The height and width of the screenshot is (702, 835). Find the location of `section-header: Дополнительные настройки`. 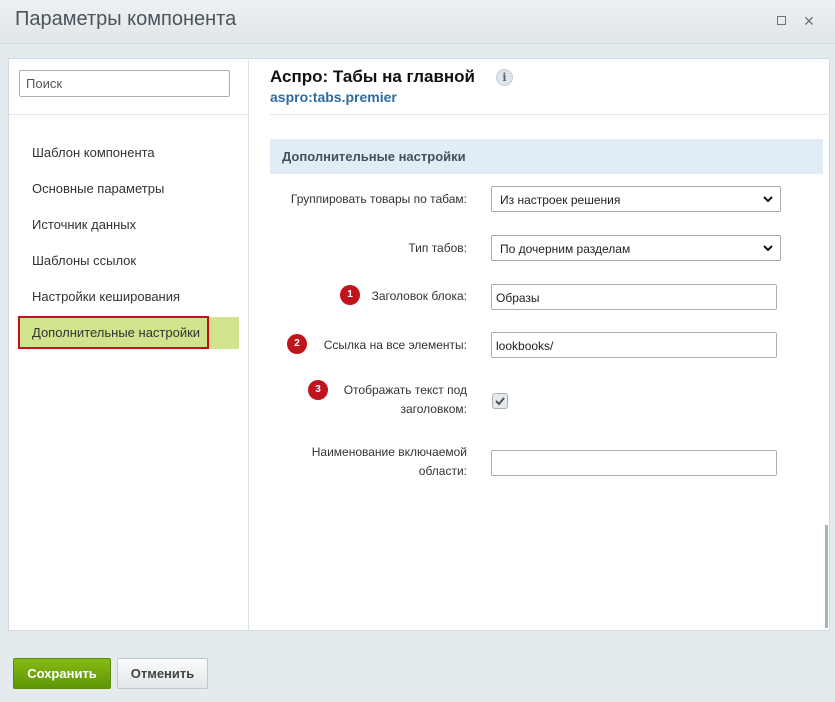

section-header: Дополнительные настройки is located at coordinates (546, 156).